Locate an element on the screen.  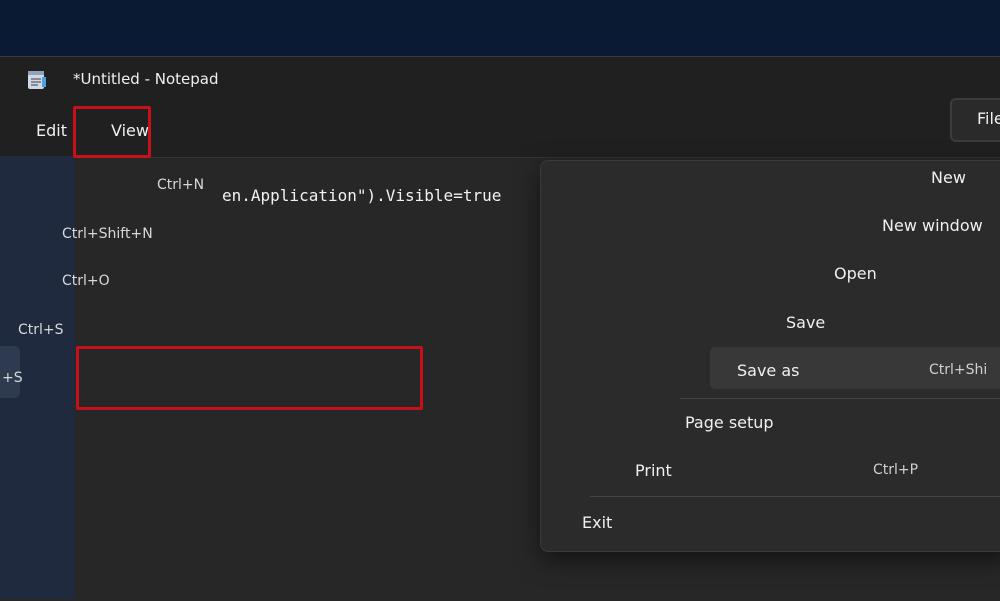
ghost-shortcut-save: Ctrl+S is located at coordinates (41, 330).